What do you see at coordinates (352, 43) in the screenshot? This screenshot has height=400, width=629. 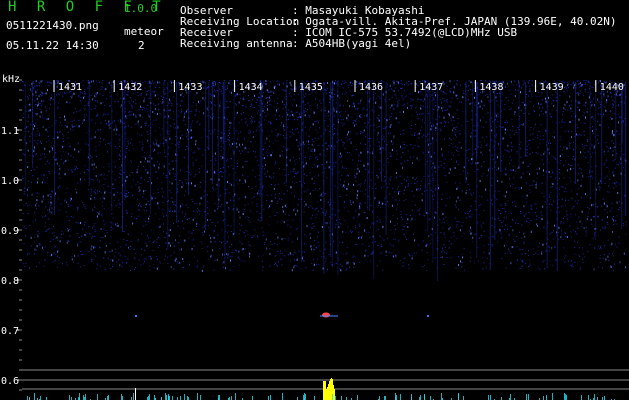 I see `antenna-value: : A504HB(yagi 4el)` at bounding box center [352, 43].